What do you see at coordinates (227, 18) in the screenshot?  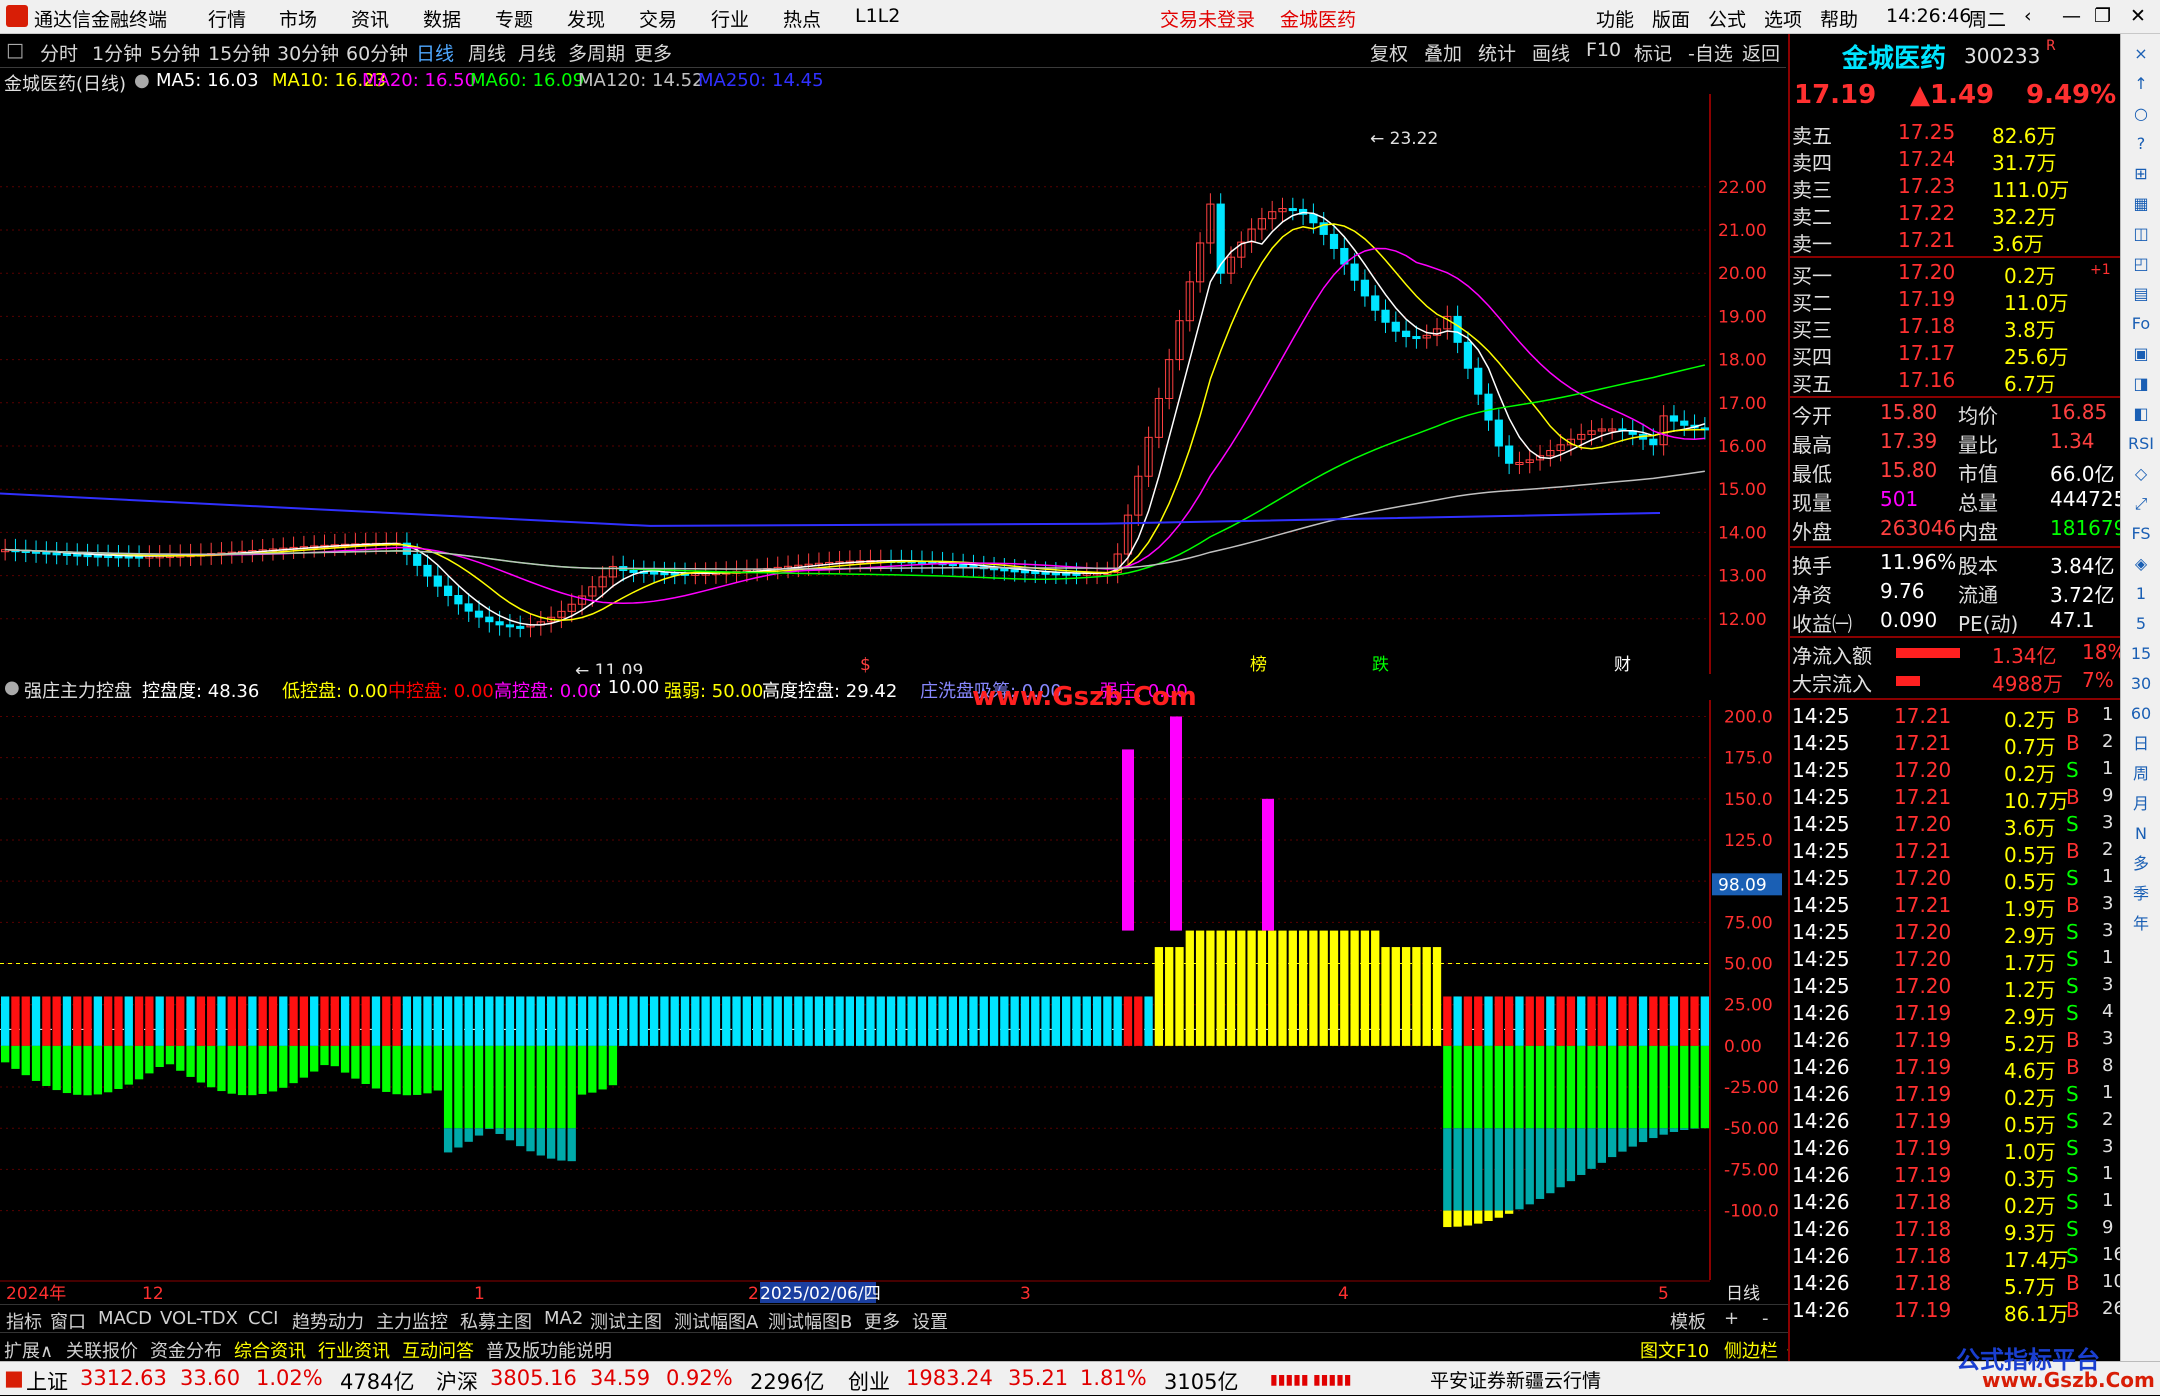 I see `menu-hangqing: 行情` at bounding box center [227, 18].